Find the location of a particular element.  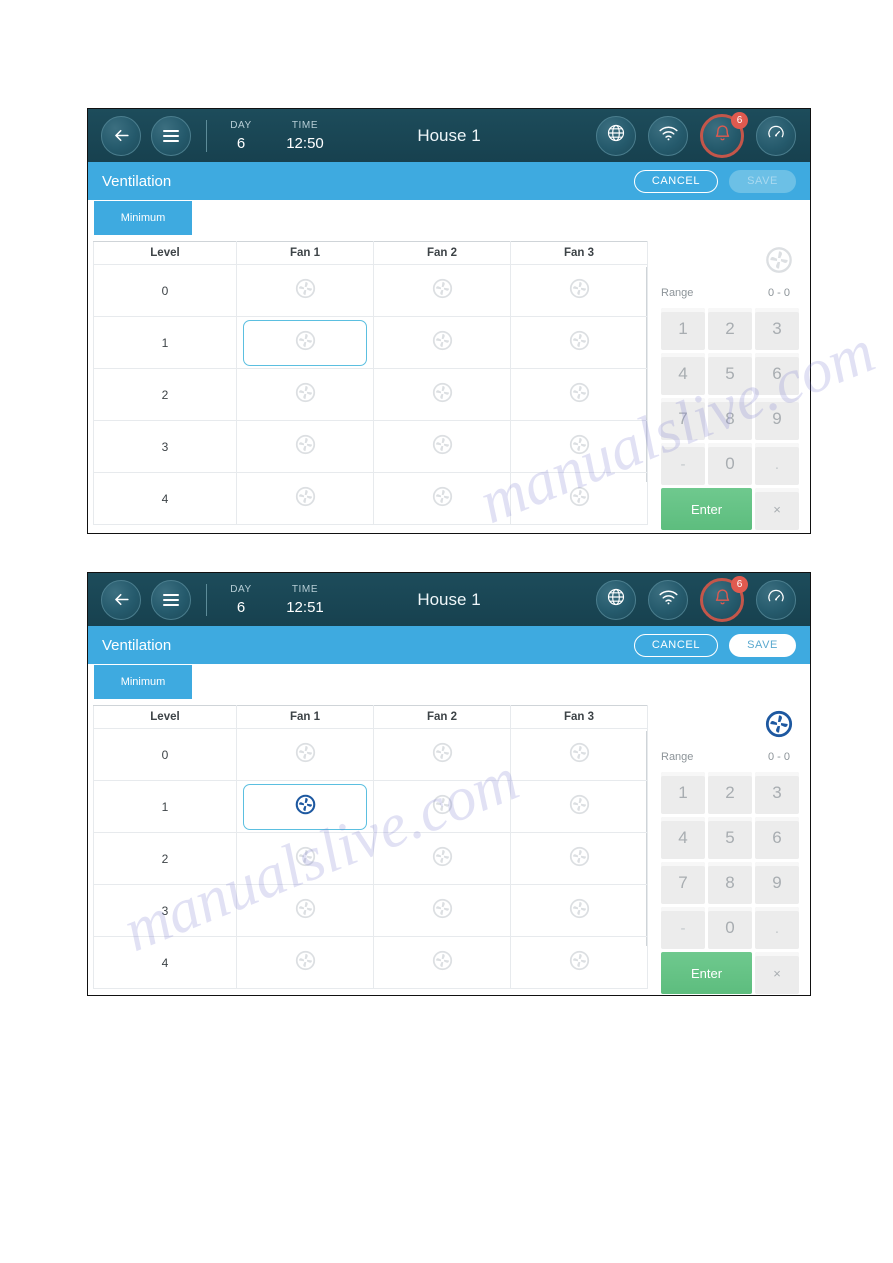

col-header-level: Level is located at coordinates (165, 253).